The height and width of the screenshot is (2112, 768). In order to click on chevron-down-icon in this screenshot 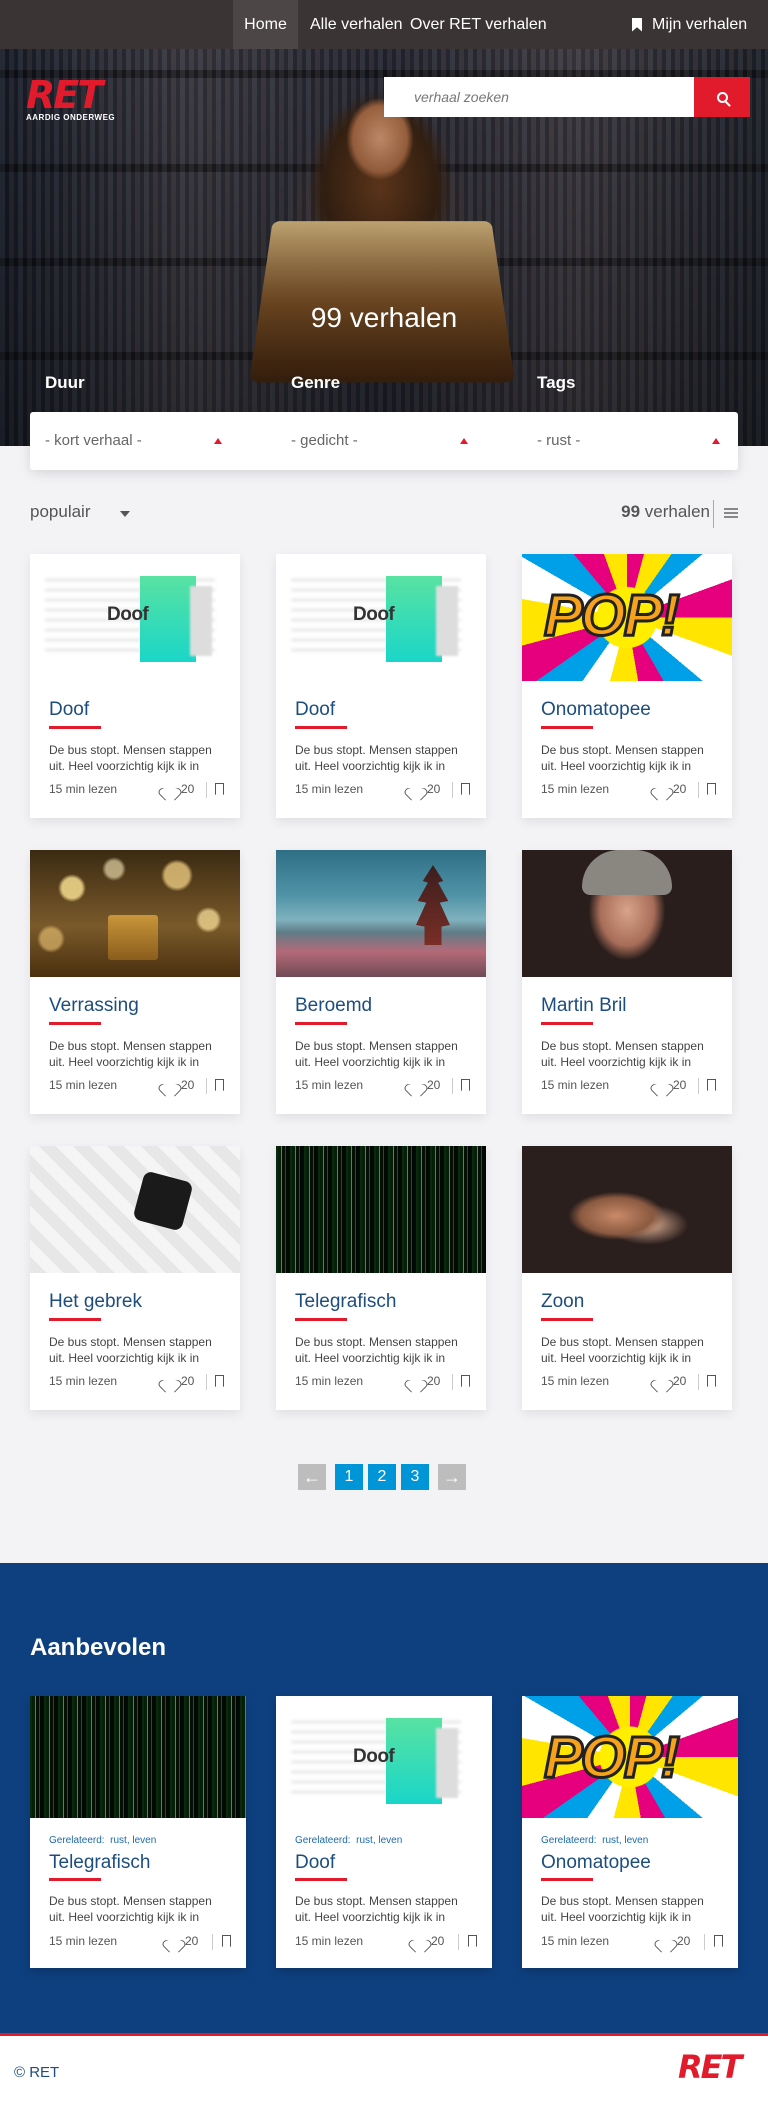, I will do `click(125, 514)`.